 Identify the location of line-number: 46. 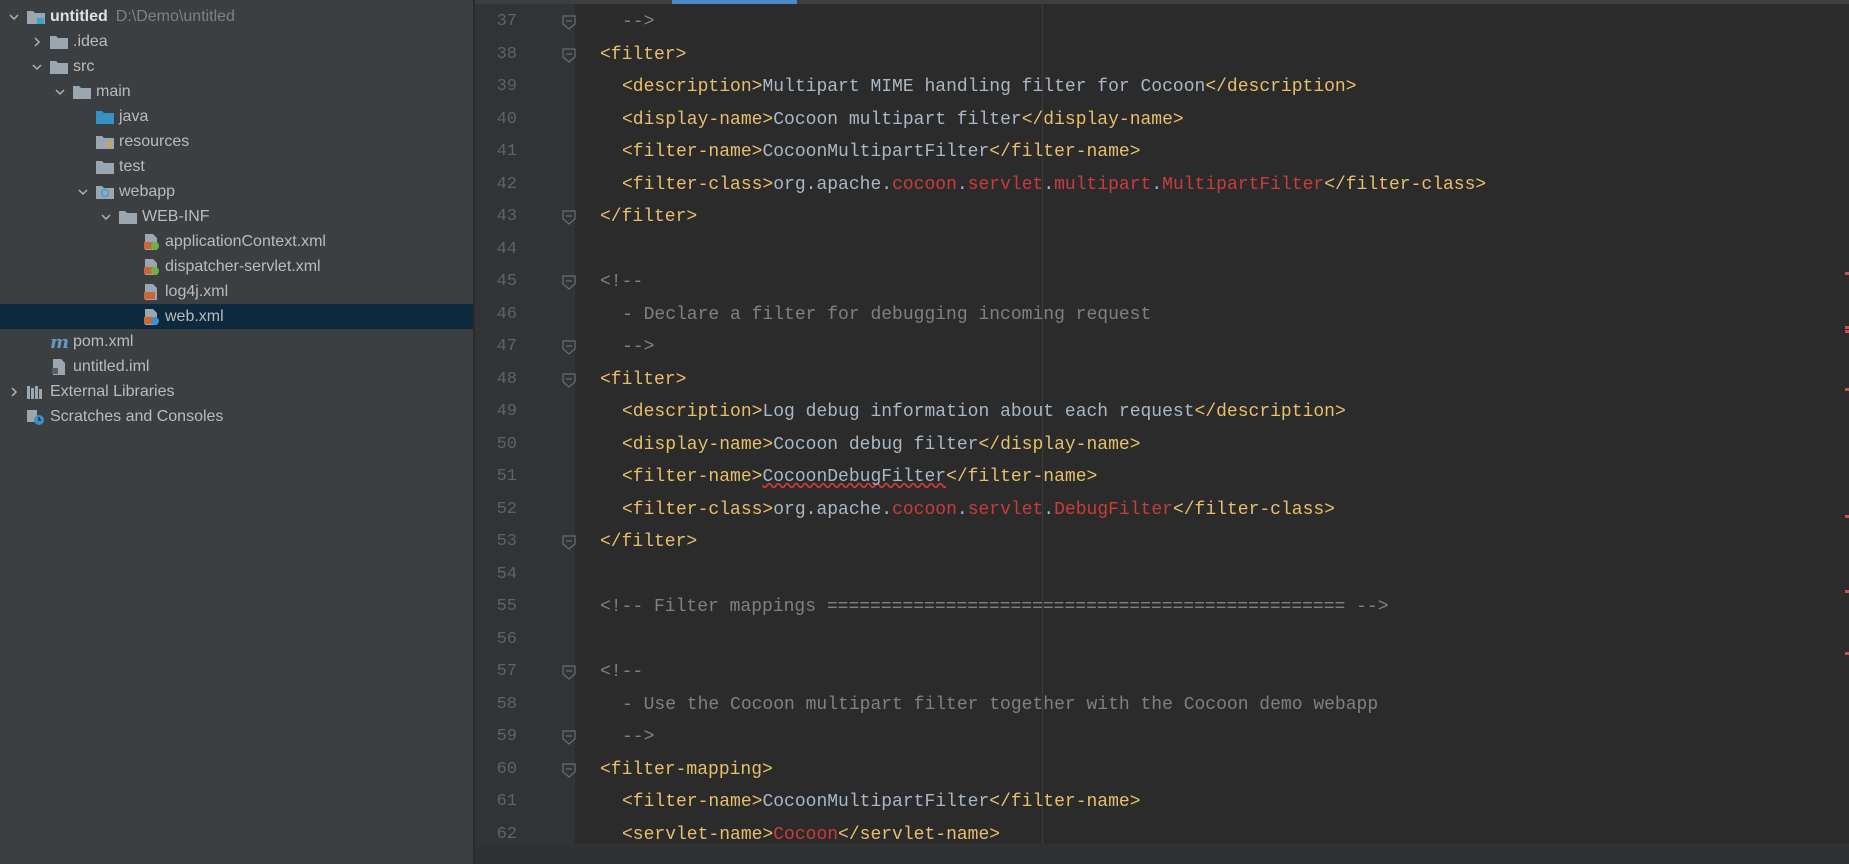
(496, 315).